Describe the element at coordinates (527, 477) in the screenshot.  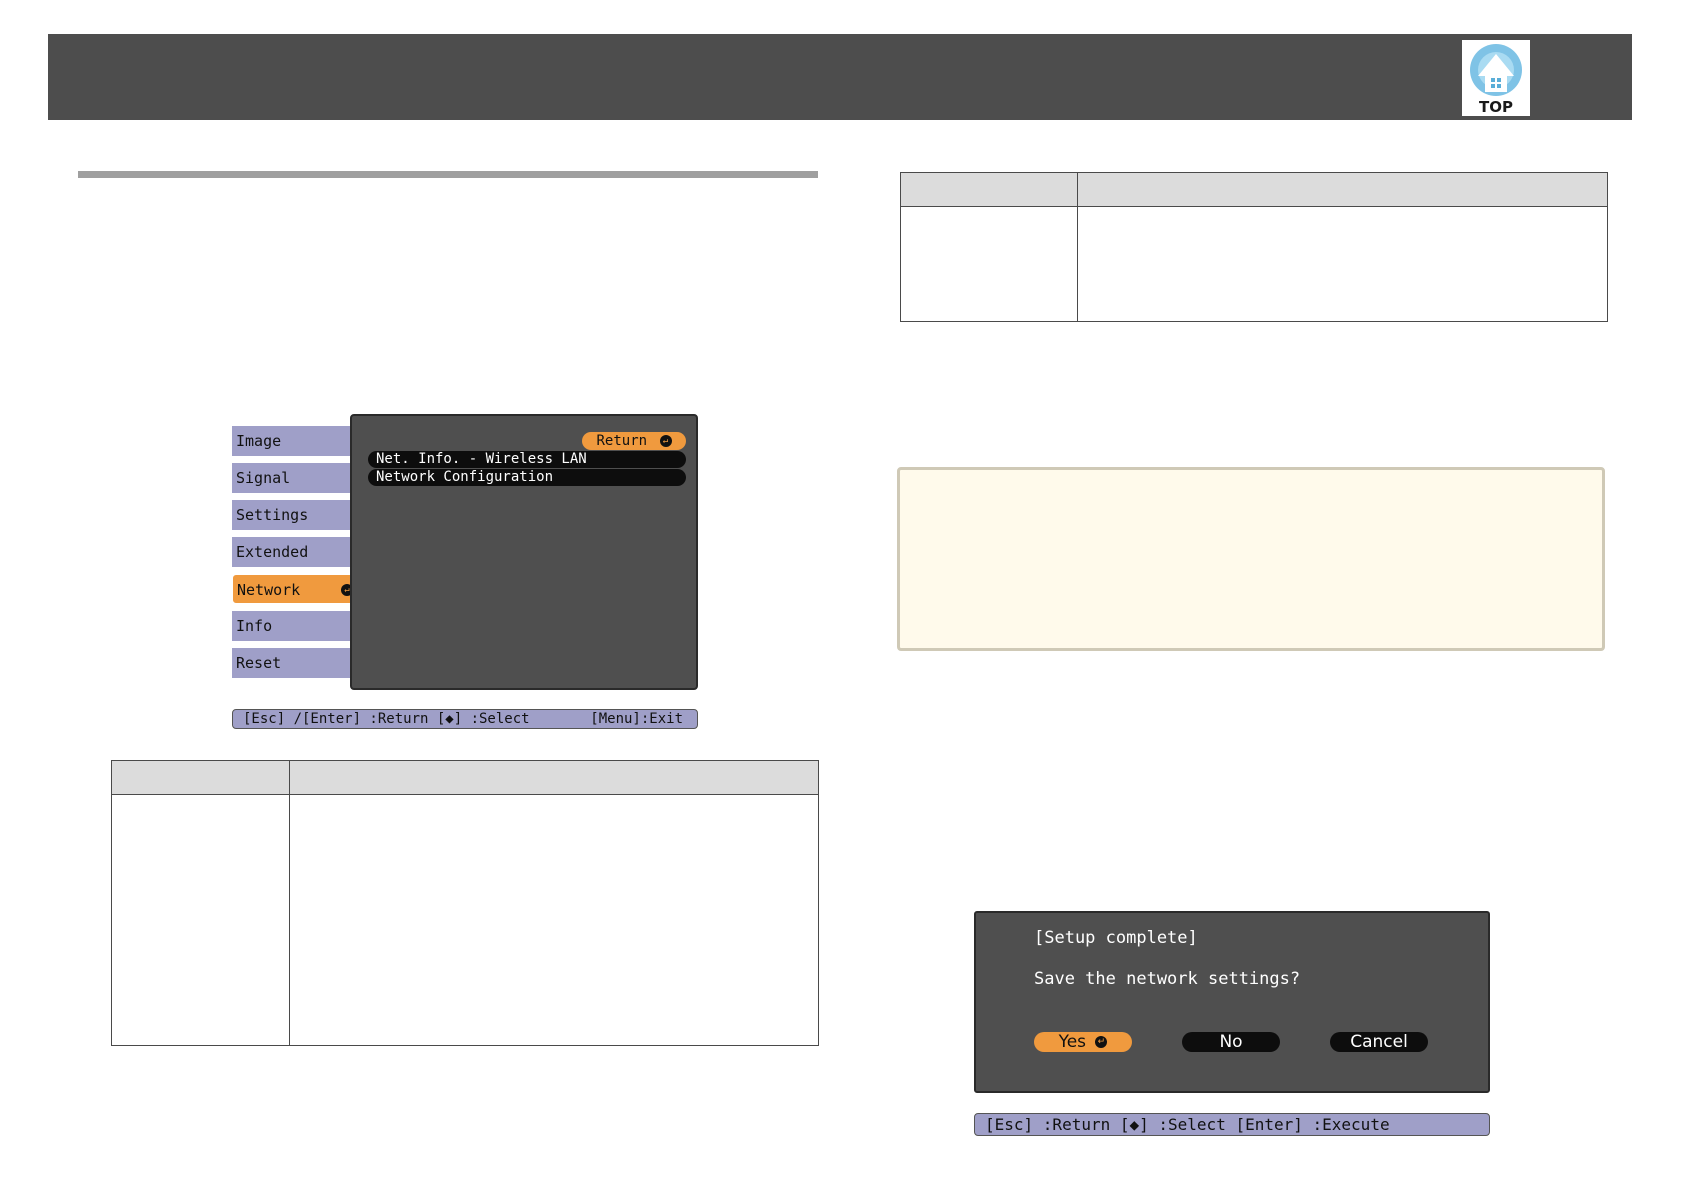
I see `menu-item-network-configuration: Network Configuration` at that location.